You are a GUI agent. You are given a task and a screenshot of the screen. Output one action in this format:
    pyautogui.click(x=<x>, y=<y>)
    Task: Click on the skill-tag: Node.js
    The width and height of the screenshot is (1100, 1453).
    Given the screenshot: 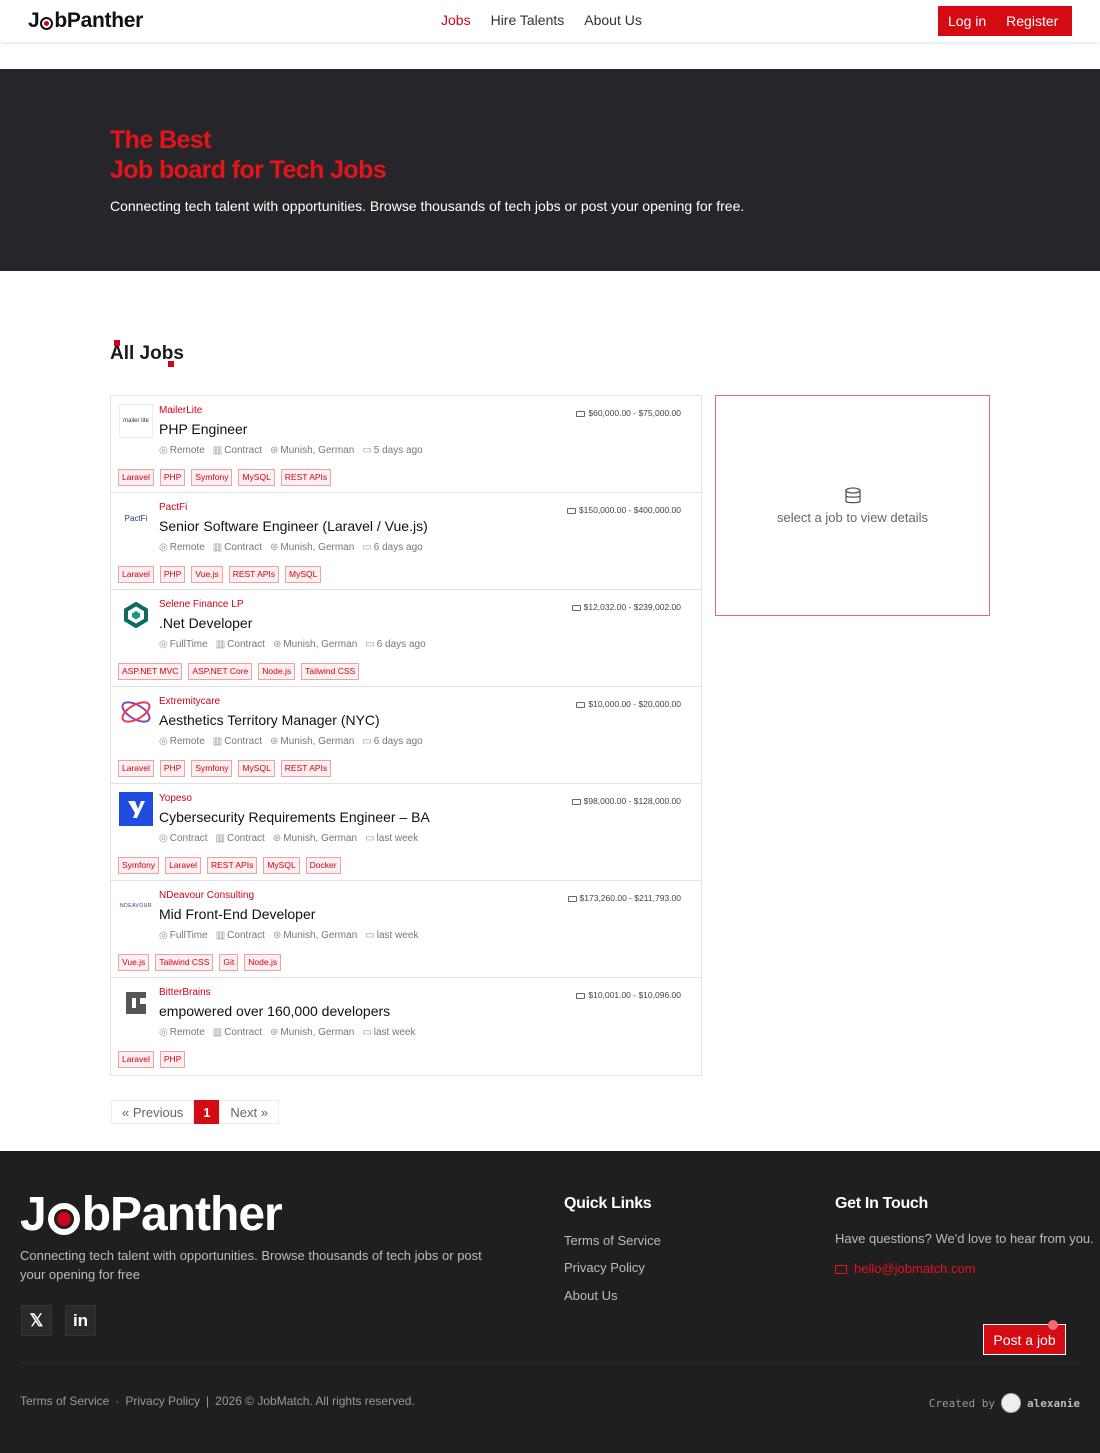 What is the action you would take?
    pyautogui.click(x=263, y=962)
    